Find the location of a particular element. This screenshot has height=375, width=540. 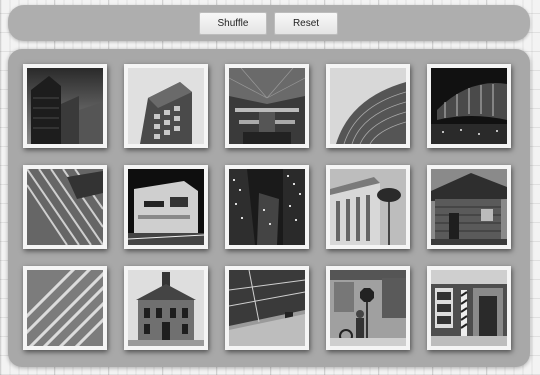

tile-night-modern-building is located at coordinates (166, 207).